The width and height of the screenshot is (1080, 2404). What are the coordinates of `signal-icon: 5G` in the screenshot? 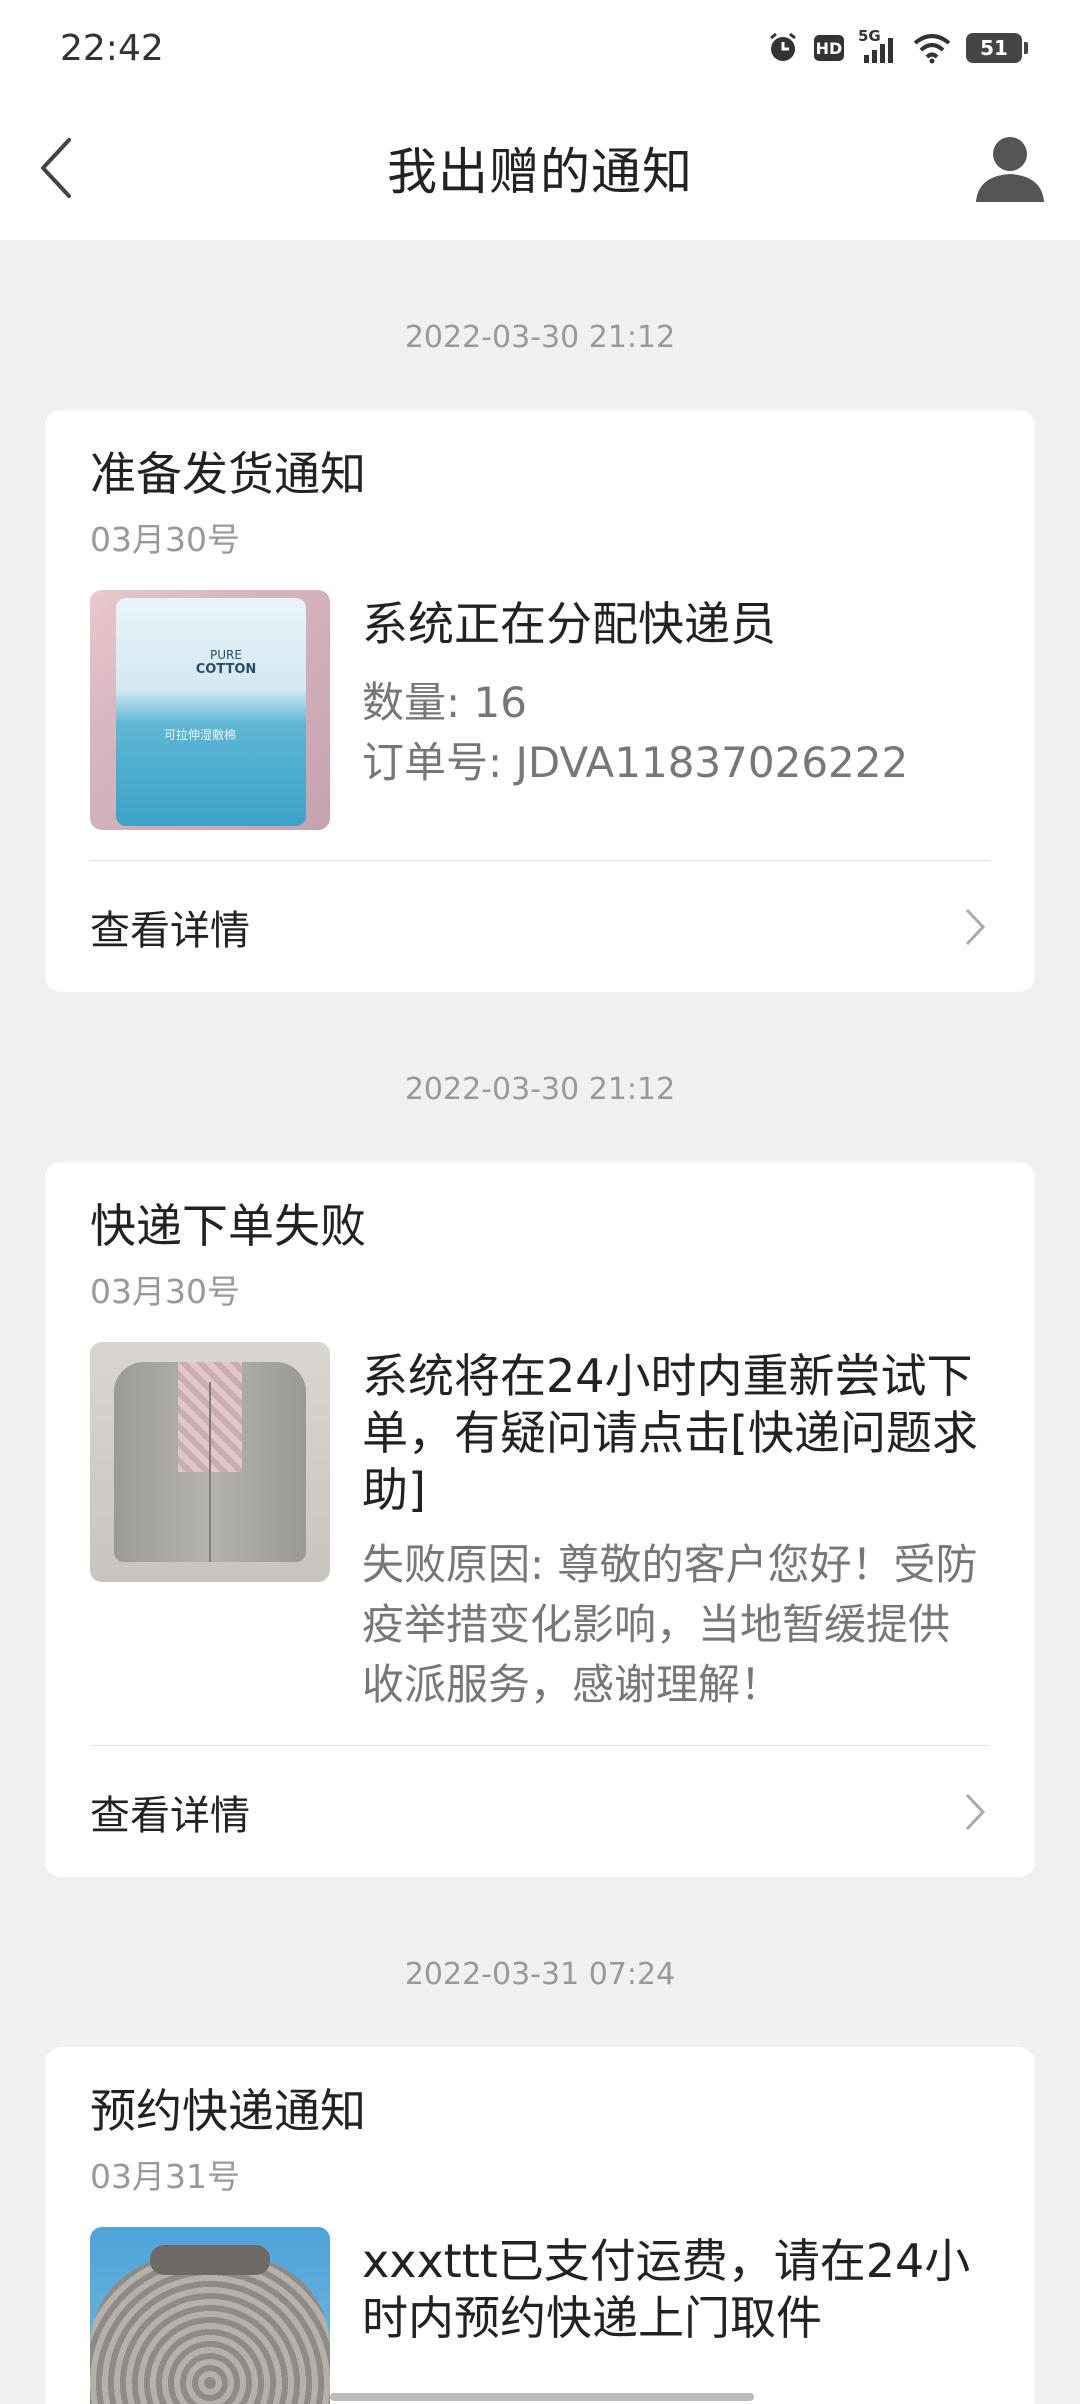 It's located at (878, 46).